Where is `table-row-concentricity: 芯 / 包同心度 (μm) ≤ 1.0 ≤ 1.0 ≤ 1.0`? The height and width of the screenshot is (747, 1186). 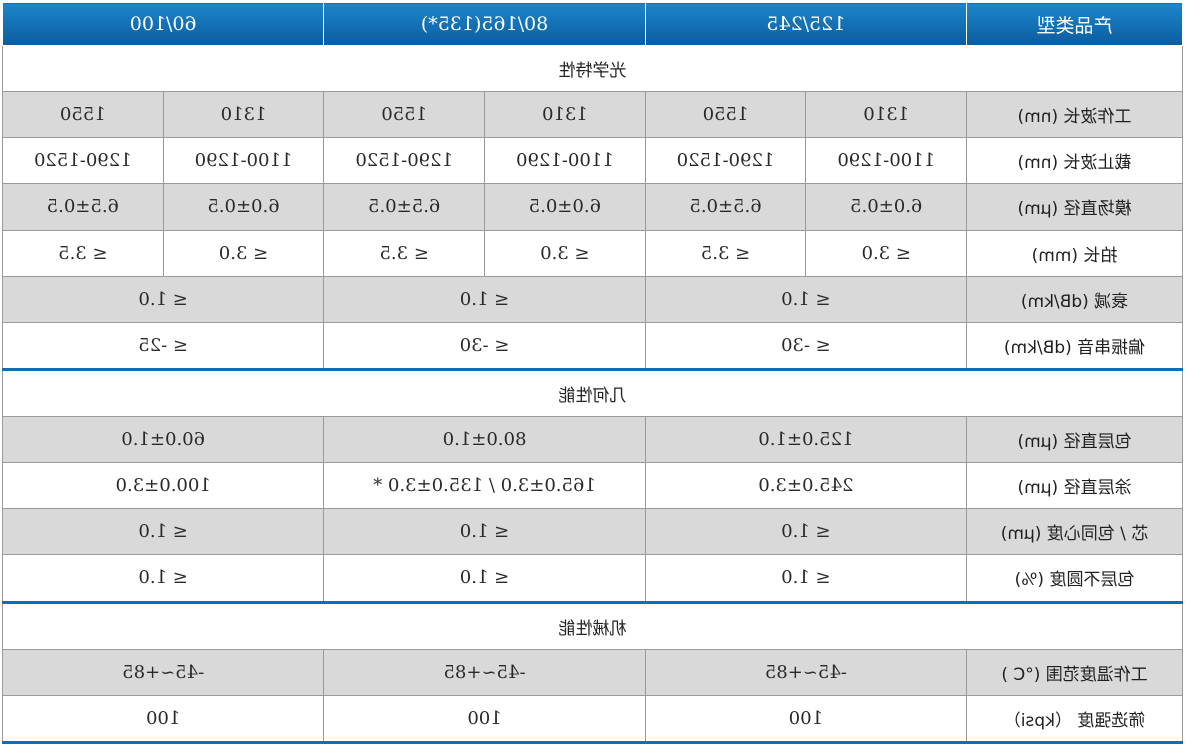 table-row-concentricity: 芯 / 包同心度 (μm) ≤ 1.0 ≤ 1.0 ≤ 1.0 is located at coordinates (592, 531).